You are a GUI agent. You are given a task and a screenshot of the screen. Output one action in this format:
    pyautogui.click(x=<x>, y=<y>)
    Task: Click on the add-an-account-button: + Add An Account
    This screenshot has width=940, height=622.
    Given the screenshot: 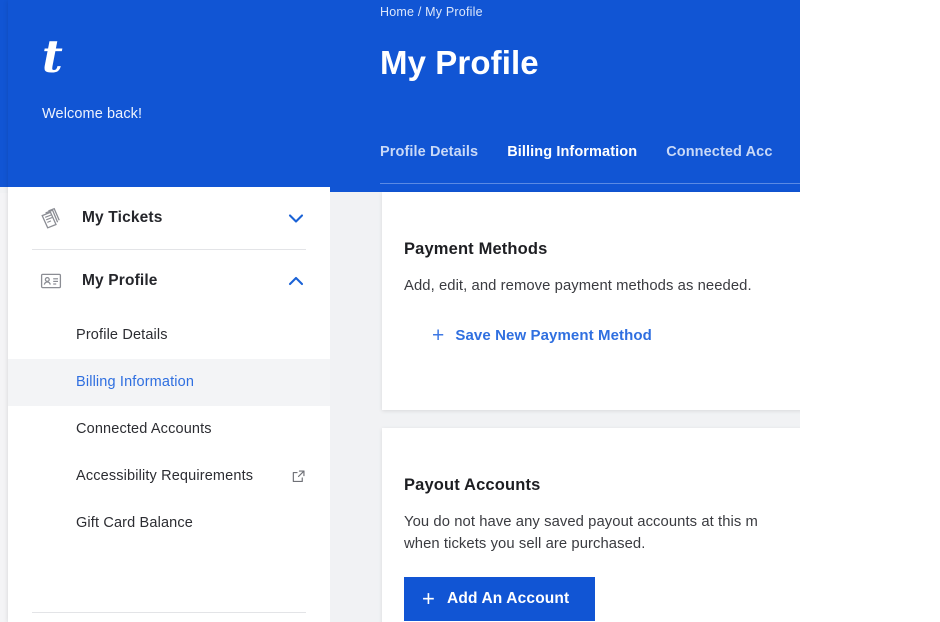 What is the action you would take?
    pyautogui.click(x=500, y=599)
    